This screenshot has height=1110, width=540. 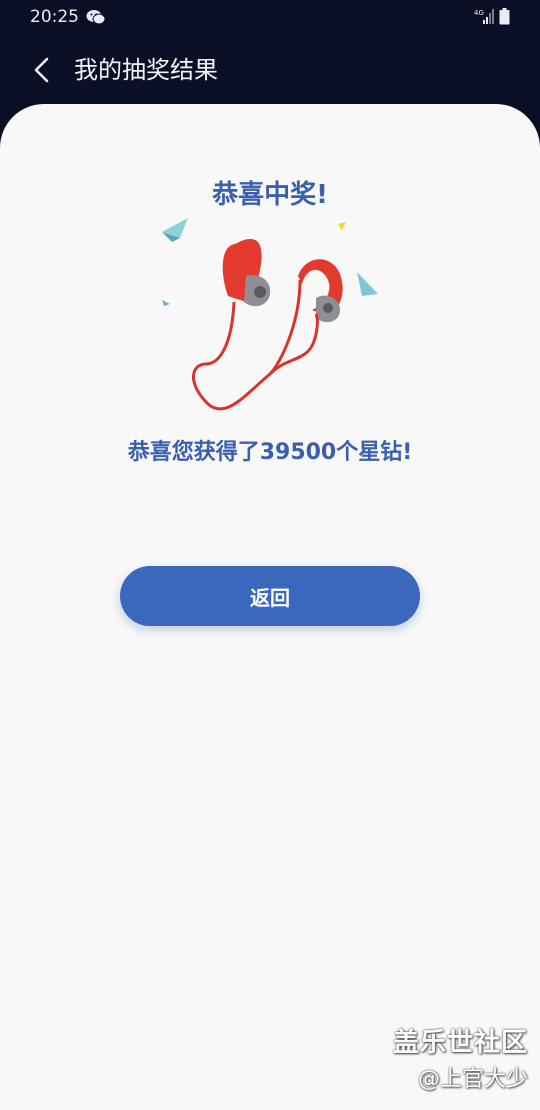 What do you see at coordinates (146, 70) in the screenshot?
I see `page-title: 我的抽奖结果` at bounding box center [146, 70].